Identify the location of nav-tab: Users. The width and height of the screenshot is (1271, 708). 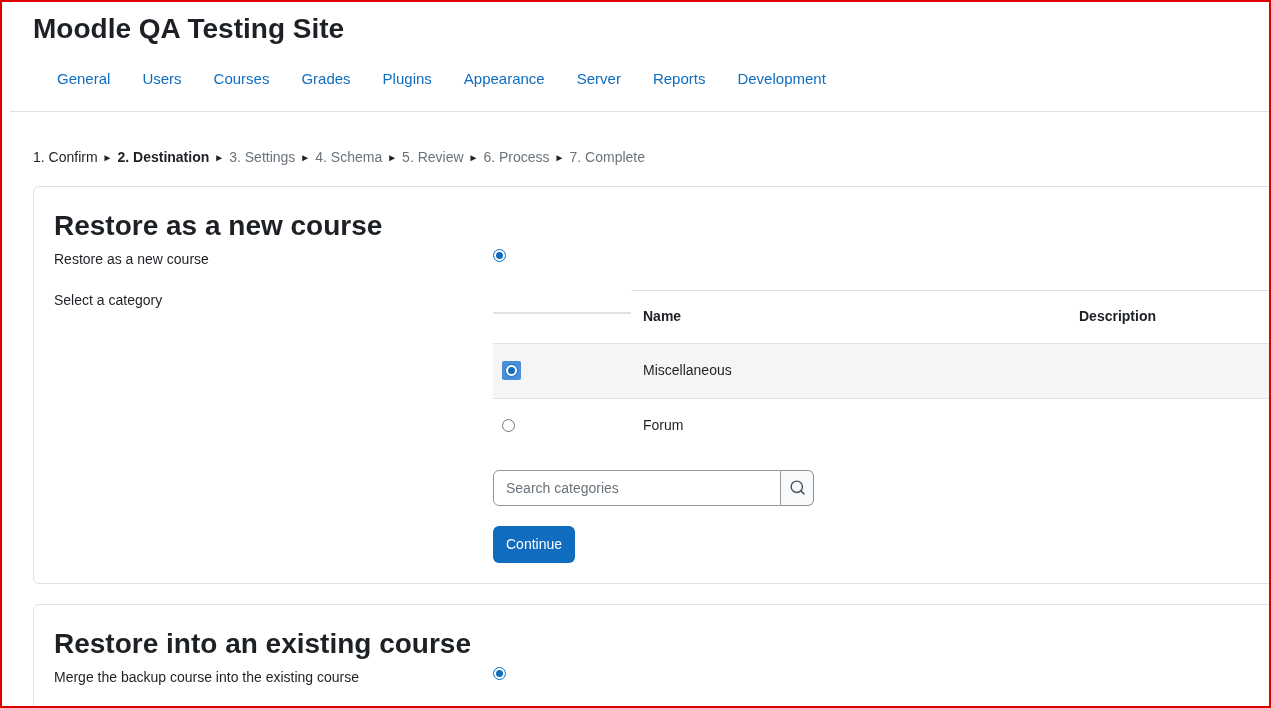
(162, 89).